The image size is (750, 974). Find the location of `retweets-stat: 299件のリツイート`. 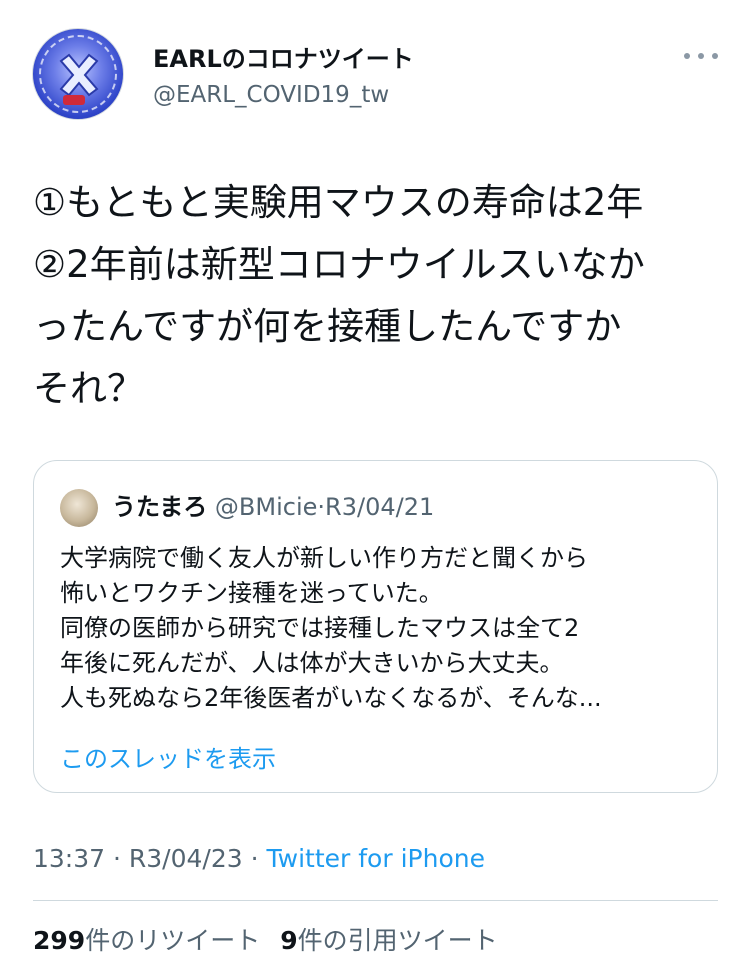

retweets-stat: 299件のリツイート is located at coordinates (146, 940).